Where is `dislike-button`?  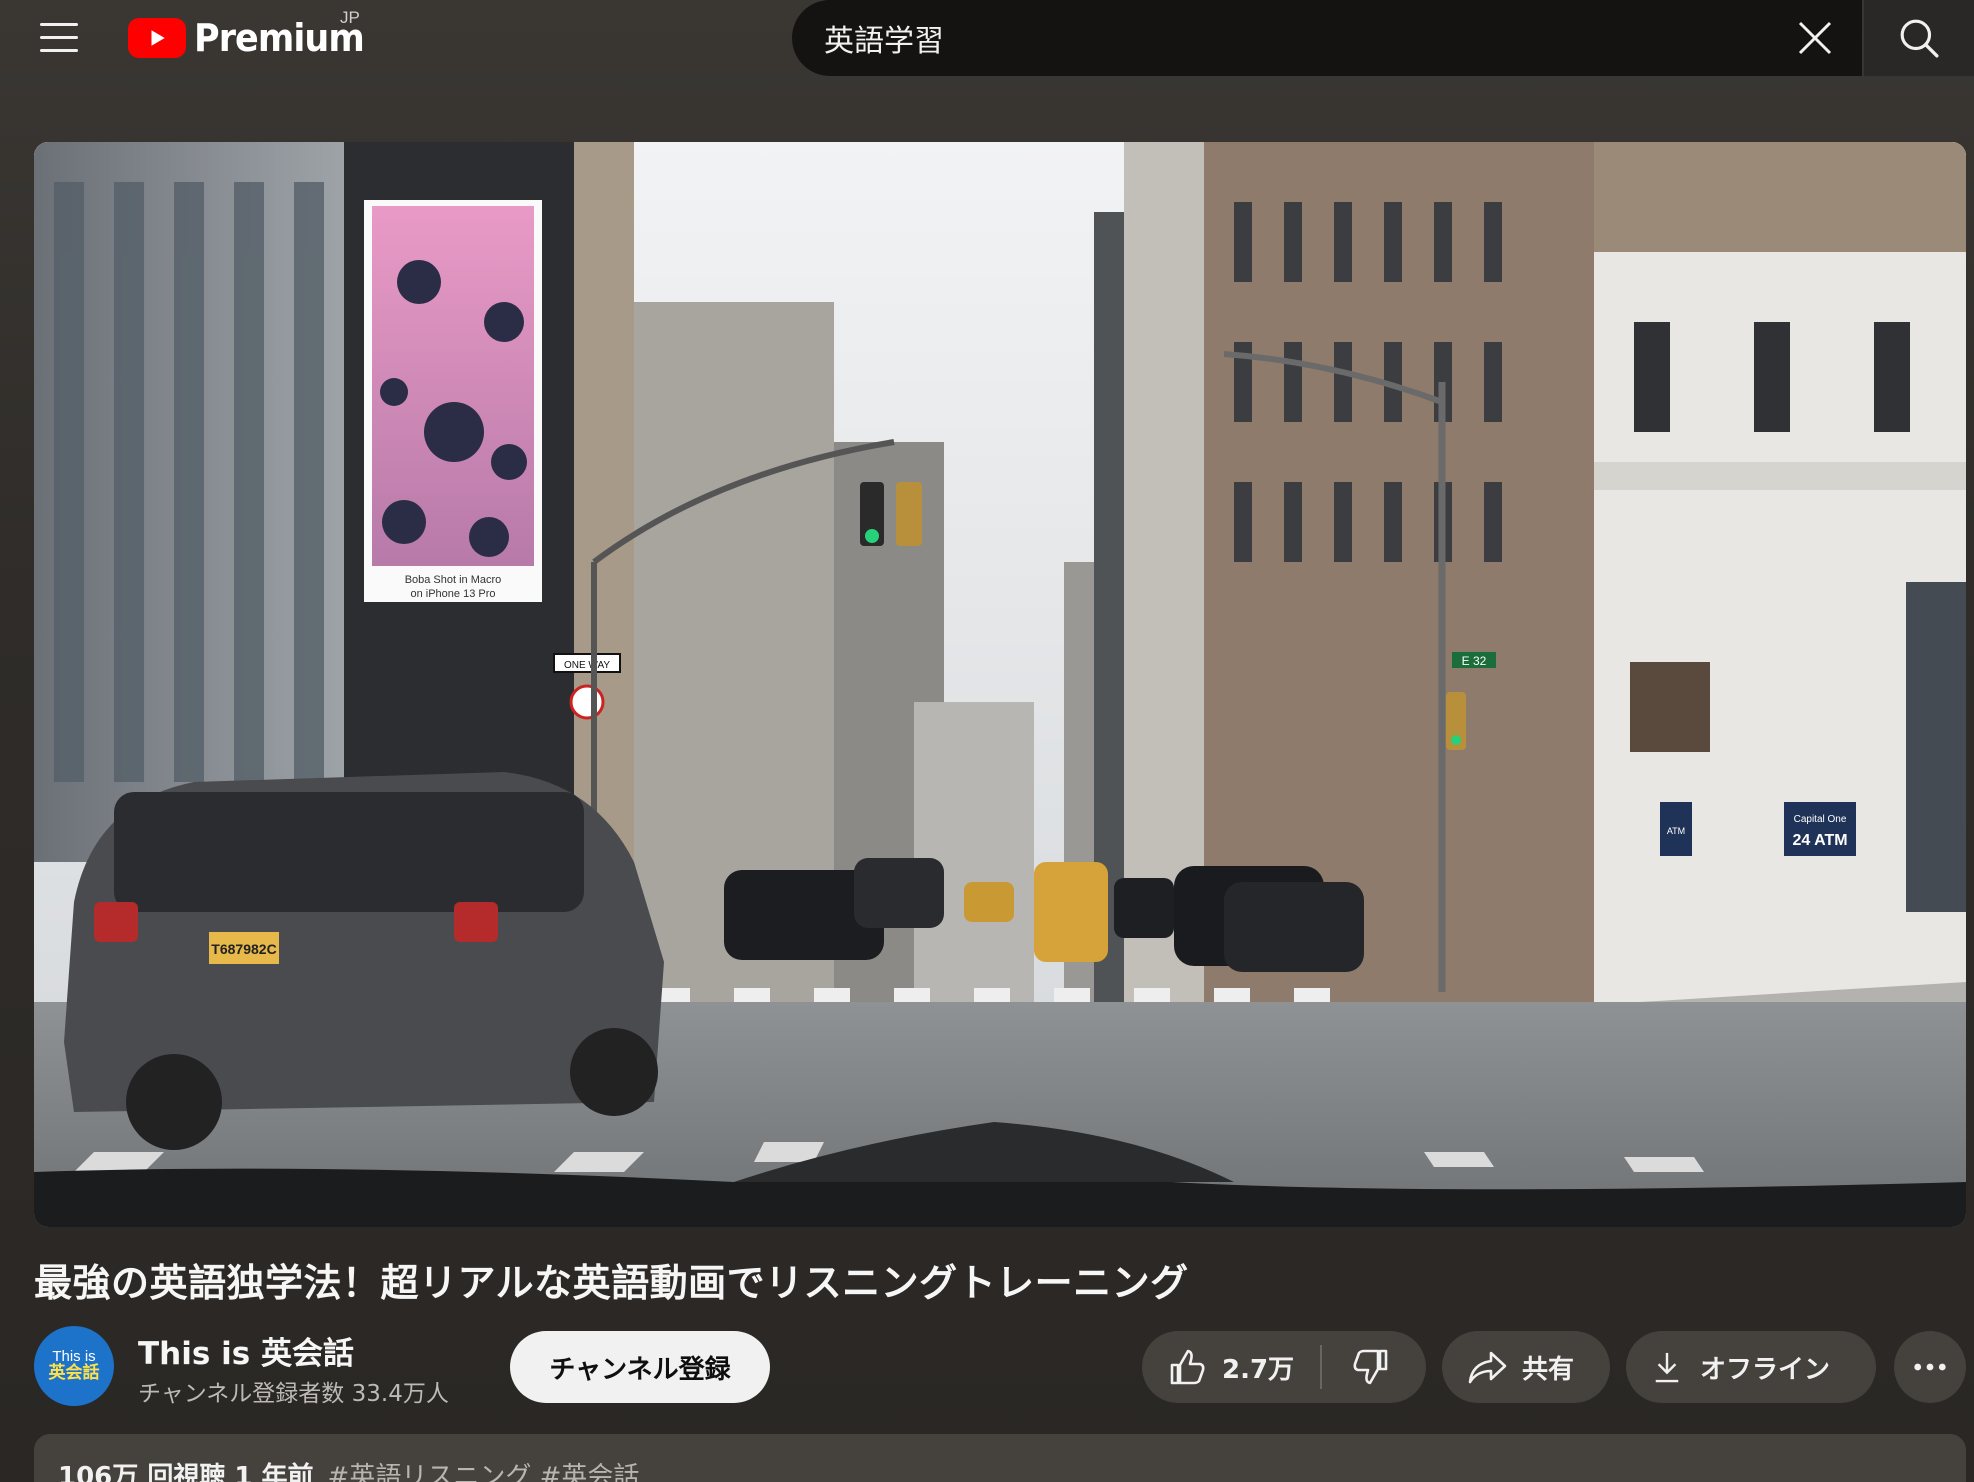
dislike-button is located at coordinates (1372, 1367).